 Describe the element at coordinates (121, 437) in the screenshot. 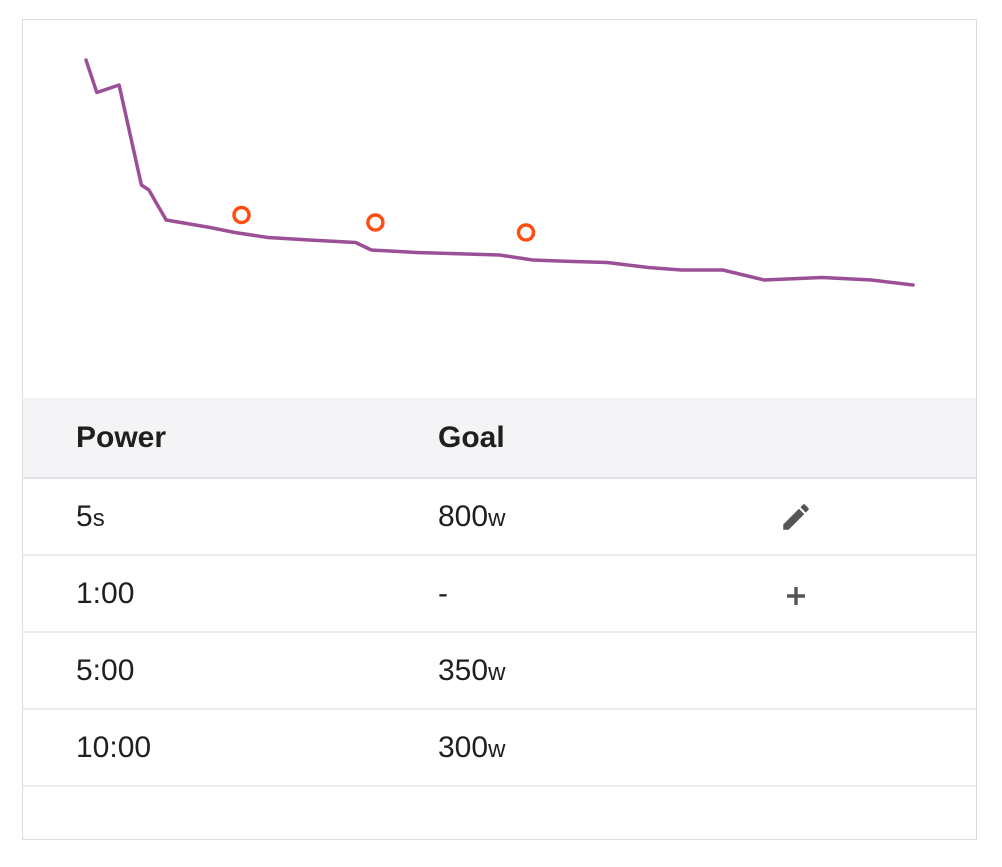

I see `column-header-power: Power` at that location.